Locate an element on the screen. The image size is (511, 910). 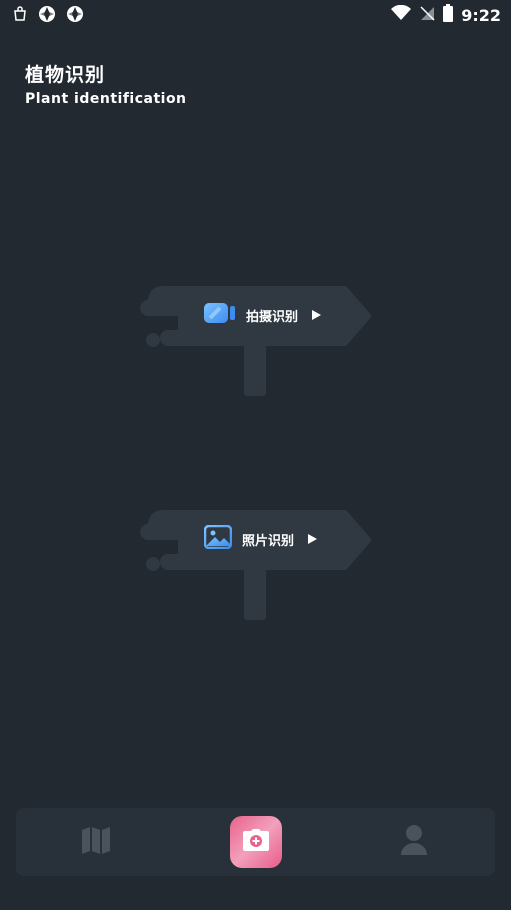
nav-profile-button is located at coordinates (414, 842).